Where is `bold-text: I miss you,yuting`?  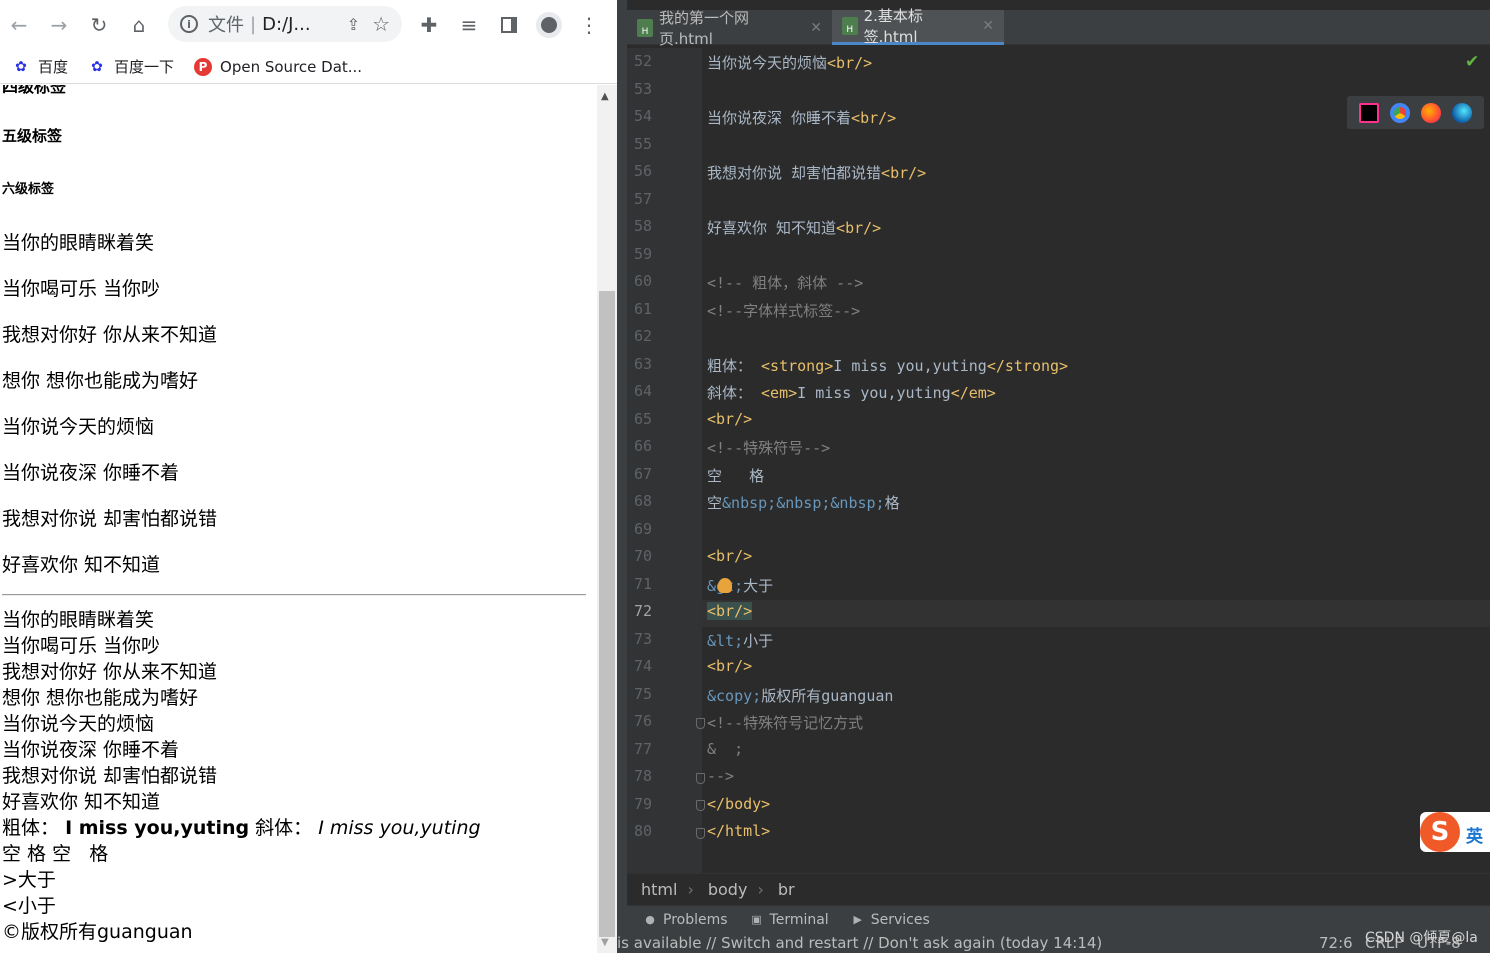
bold-text: I miss you,yuting is located at coordinates (157, 828).